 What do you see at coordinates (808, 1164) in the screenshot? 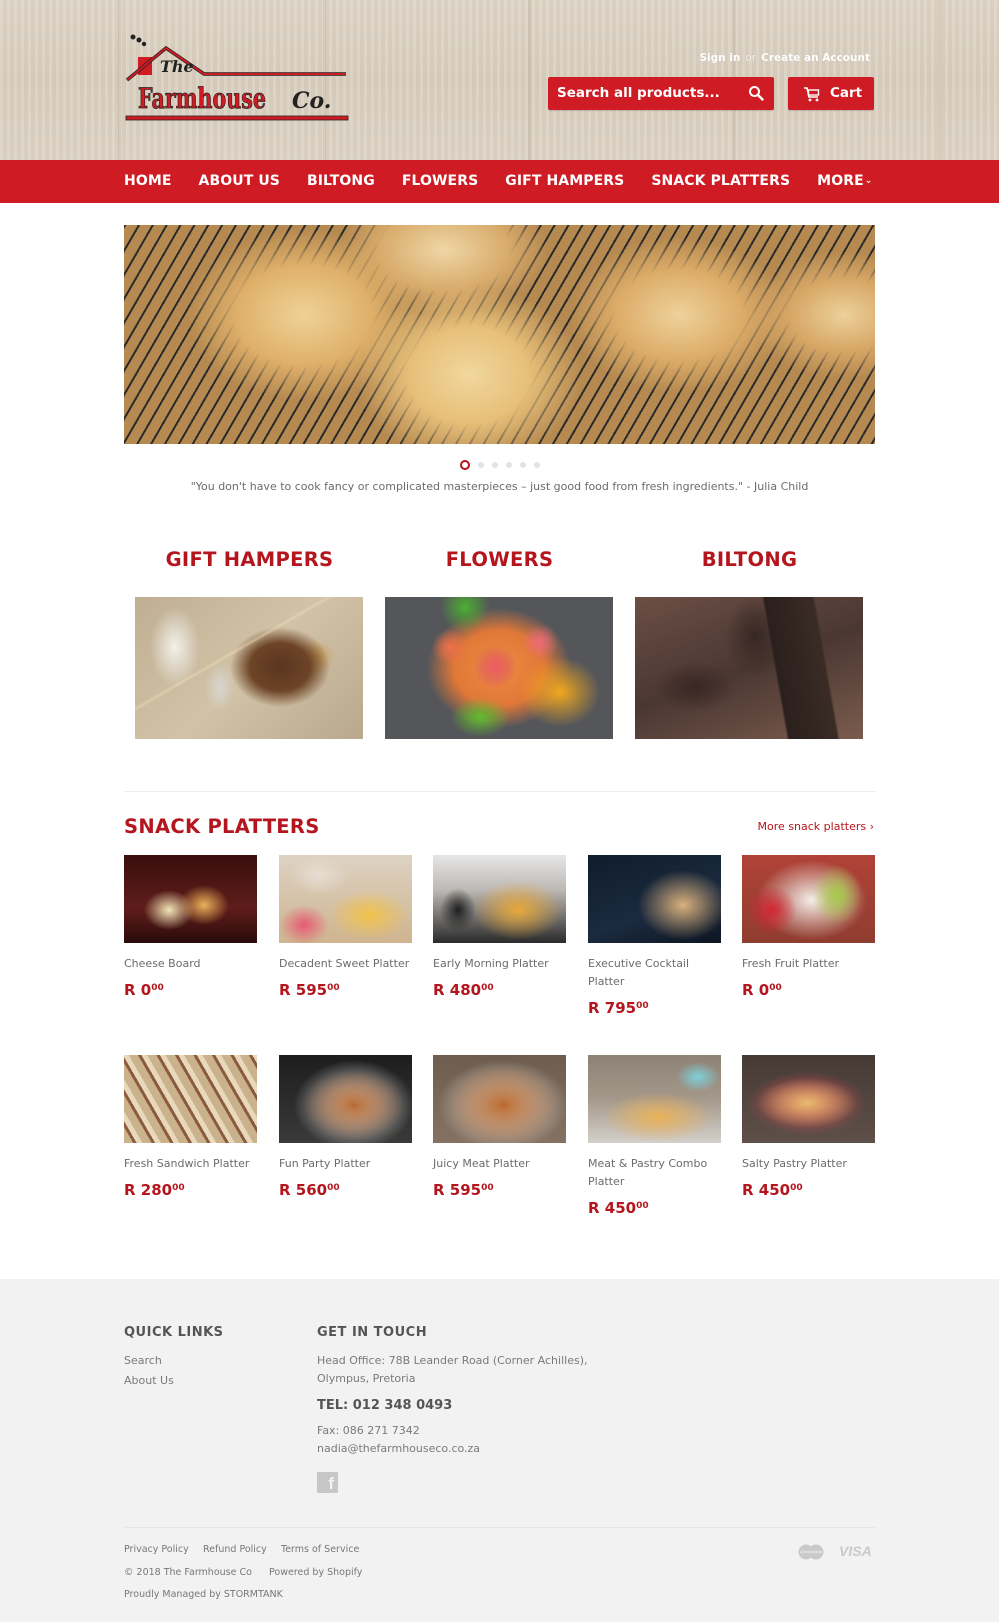
I see `product-name: Salty Pastry Platter` at bounding box center [808, 1164].